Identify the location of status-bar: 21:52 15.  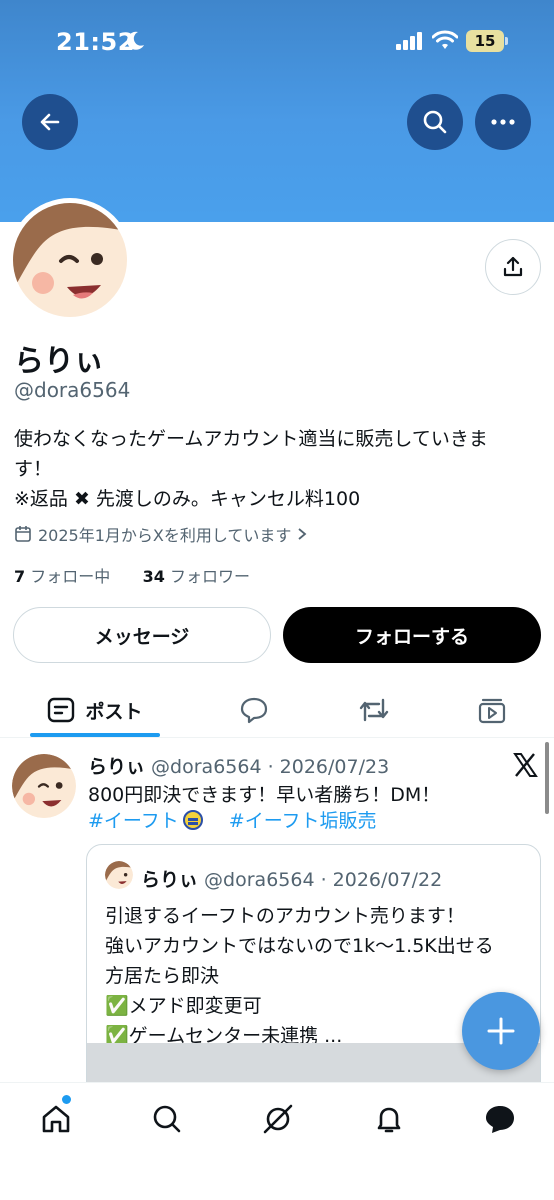
(277, 42).